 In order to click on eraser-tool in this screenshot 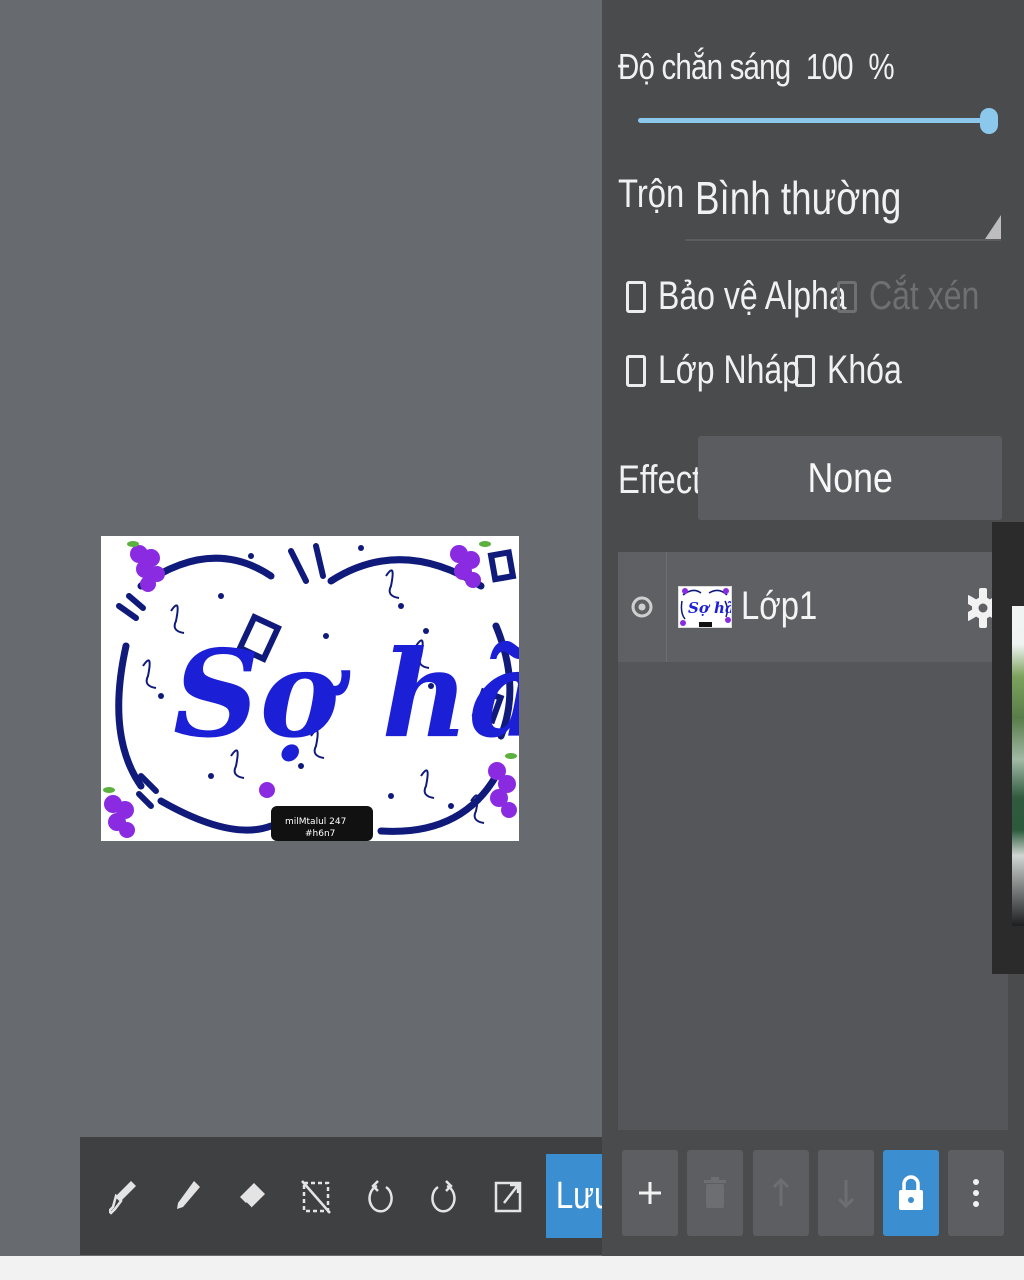, I will do `click(252, 1197)`.